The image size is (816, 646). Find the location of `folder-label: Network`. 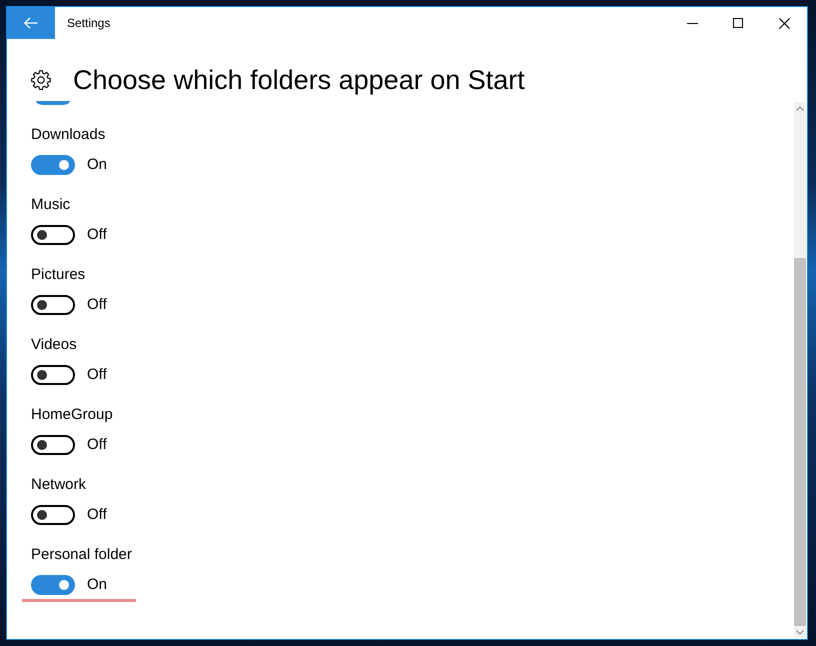

folder-label: Network is located at coordinates (58, 485).